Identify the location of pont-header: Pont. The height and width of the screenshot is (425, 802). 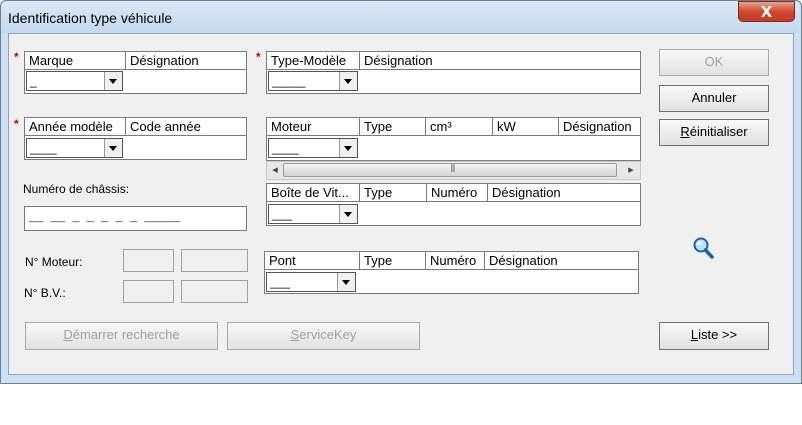
(312, 260).